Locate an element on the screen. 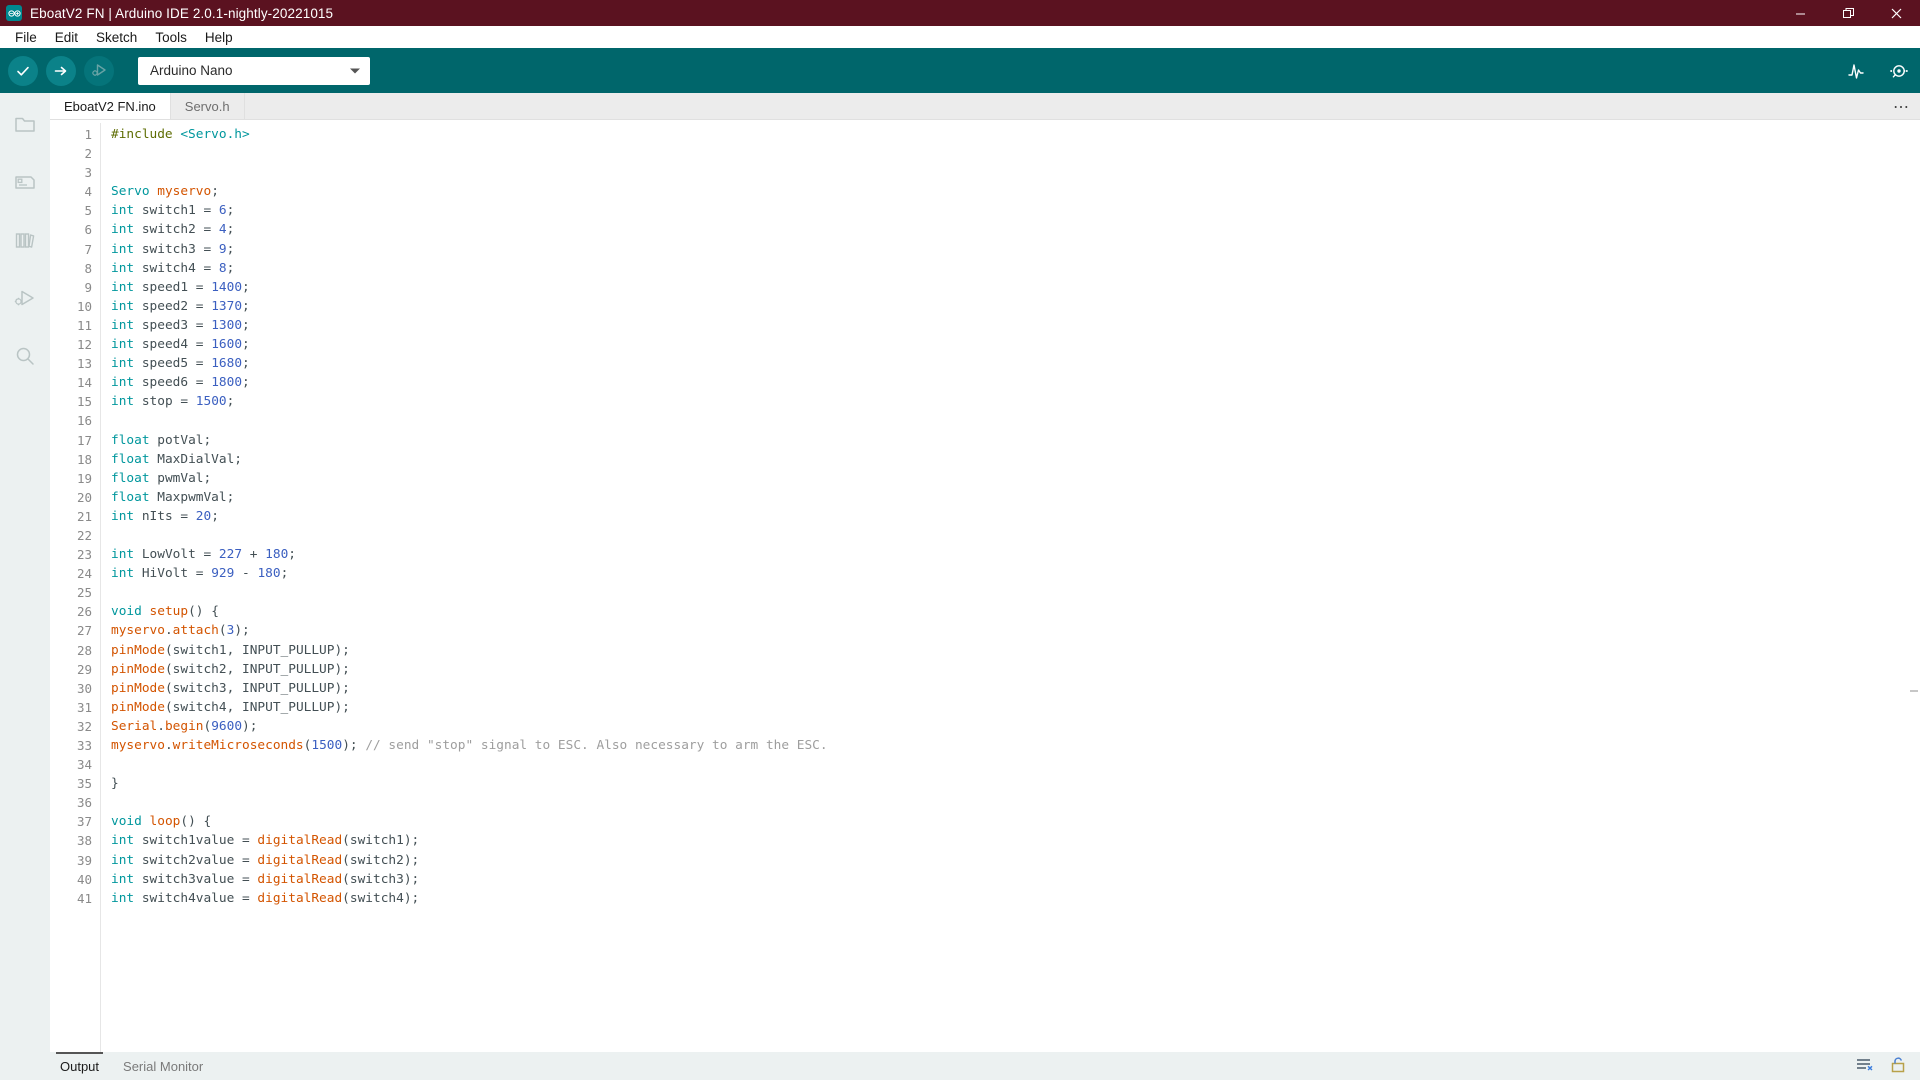 The image size is (1920, 1080). board-selector: Arduino Nano is located at coordinates (254, 70).